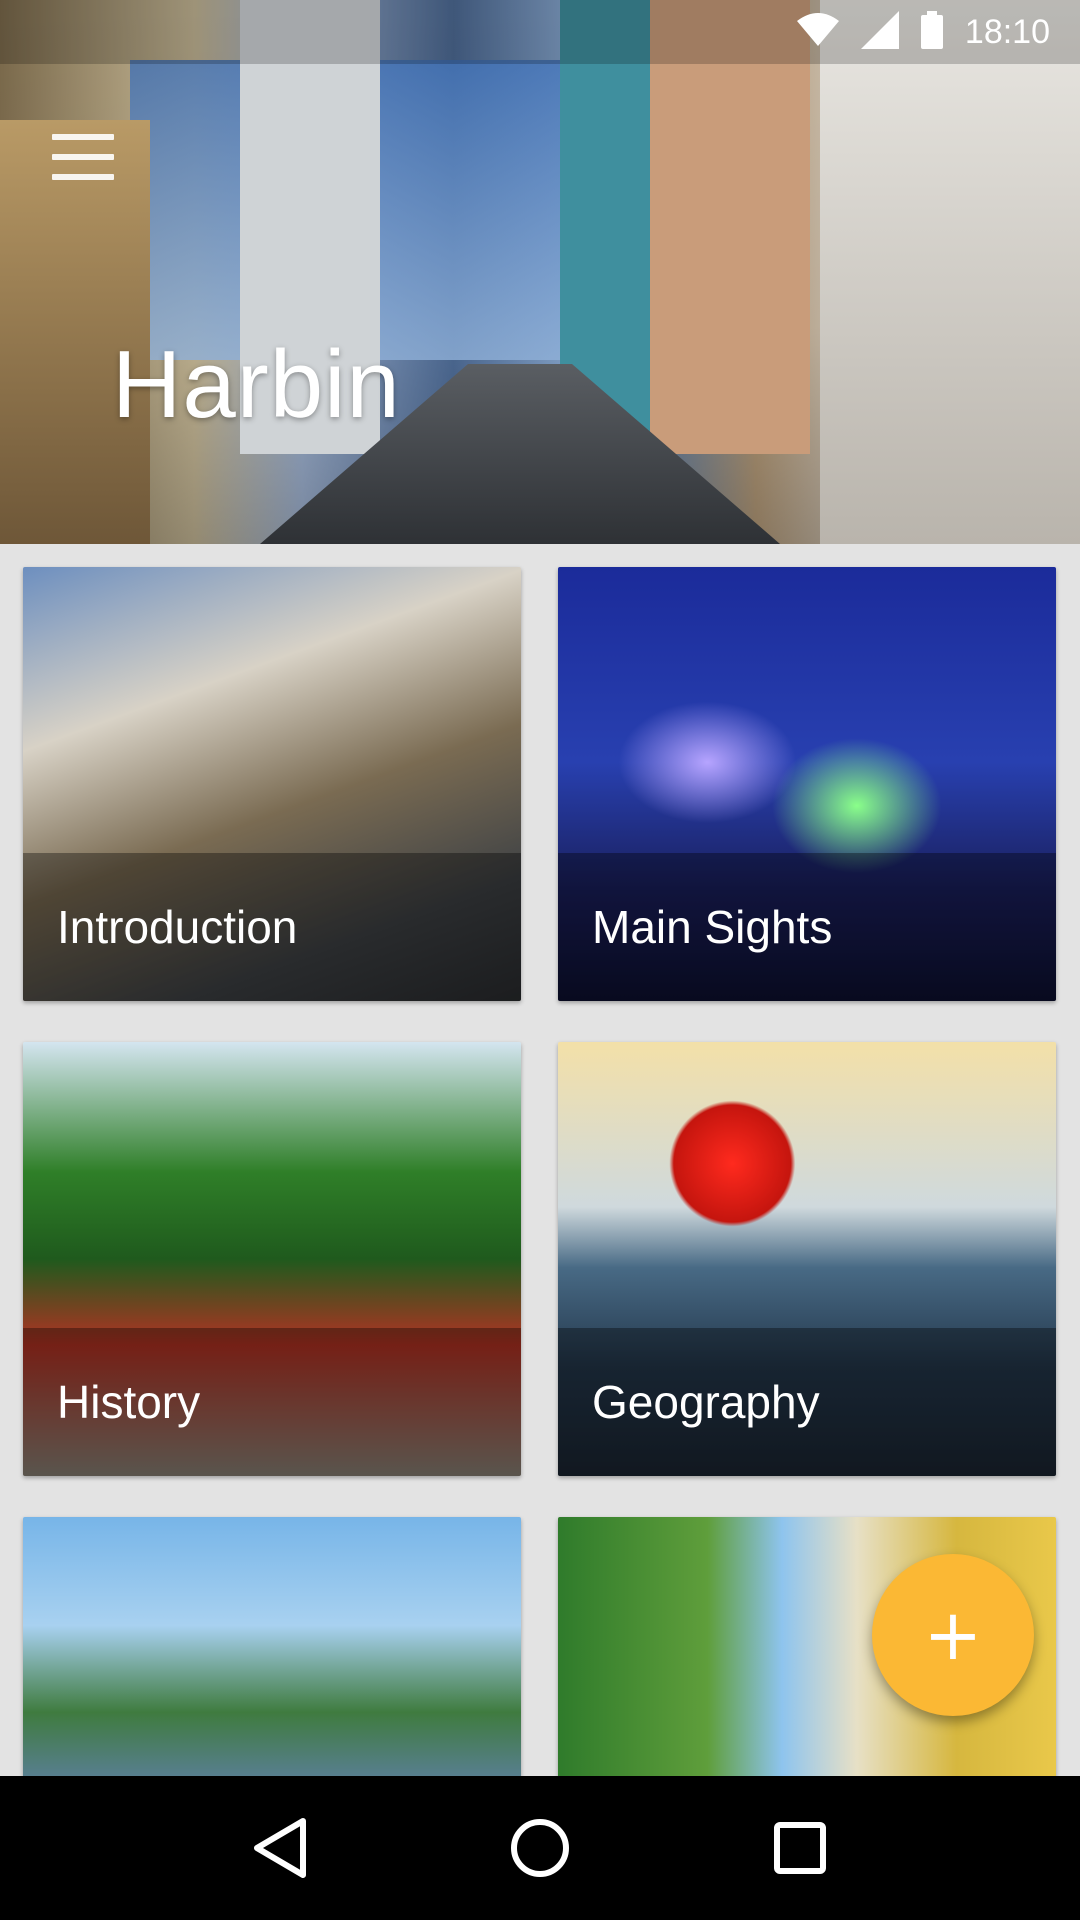 This screenshot has width=1080, height=1920. I want to click on add-fab-button: +, so click(953, 1635).